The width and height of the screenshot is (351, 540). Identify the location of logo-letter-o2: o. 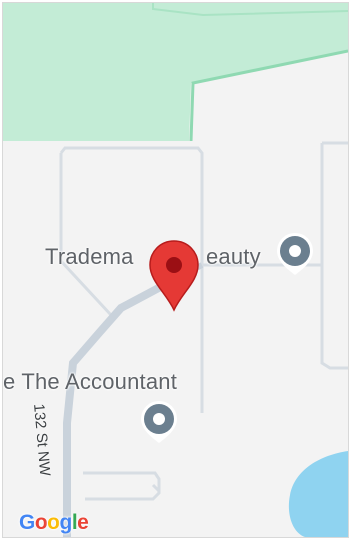
(53, 522).